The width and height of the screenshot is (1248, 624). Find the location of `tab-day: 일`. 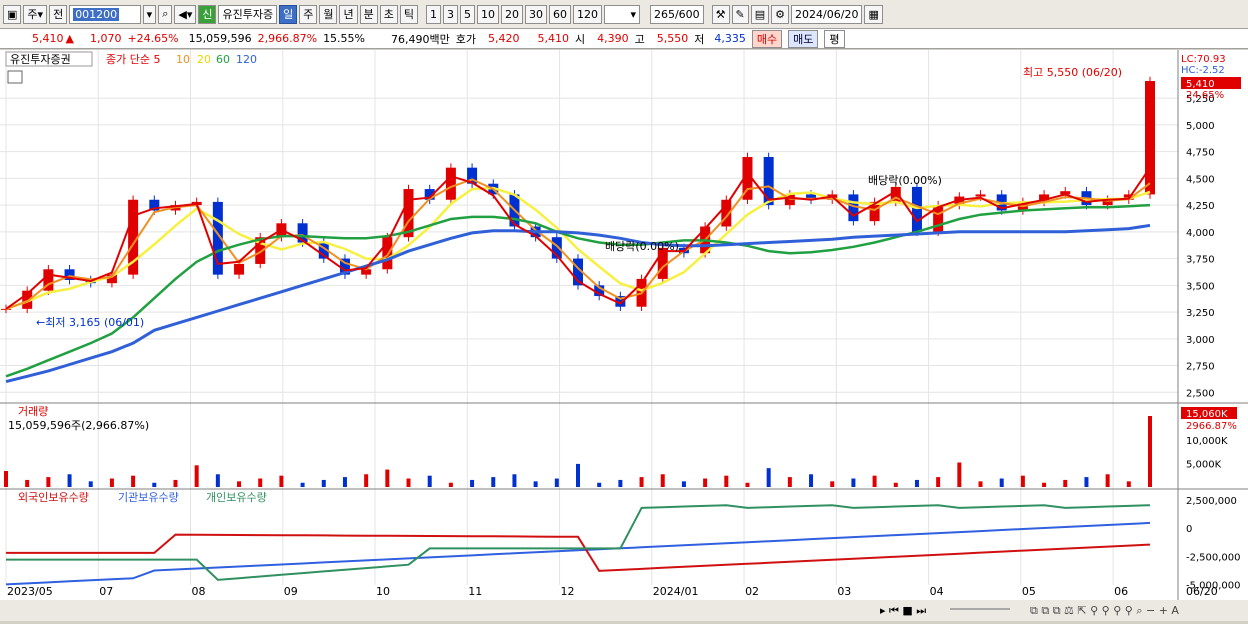

tab-day: 일 is located at coordinates (288, 14).